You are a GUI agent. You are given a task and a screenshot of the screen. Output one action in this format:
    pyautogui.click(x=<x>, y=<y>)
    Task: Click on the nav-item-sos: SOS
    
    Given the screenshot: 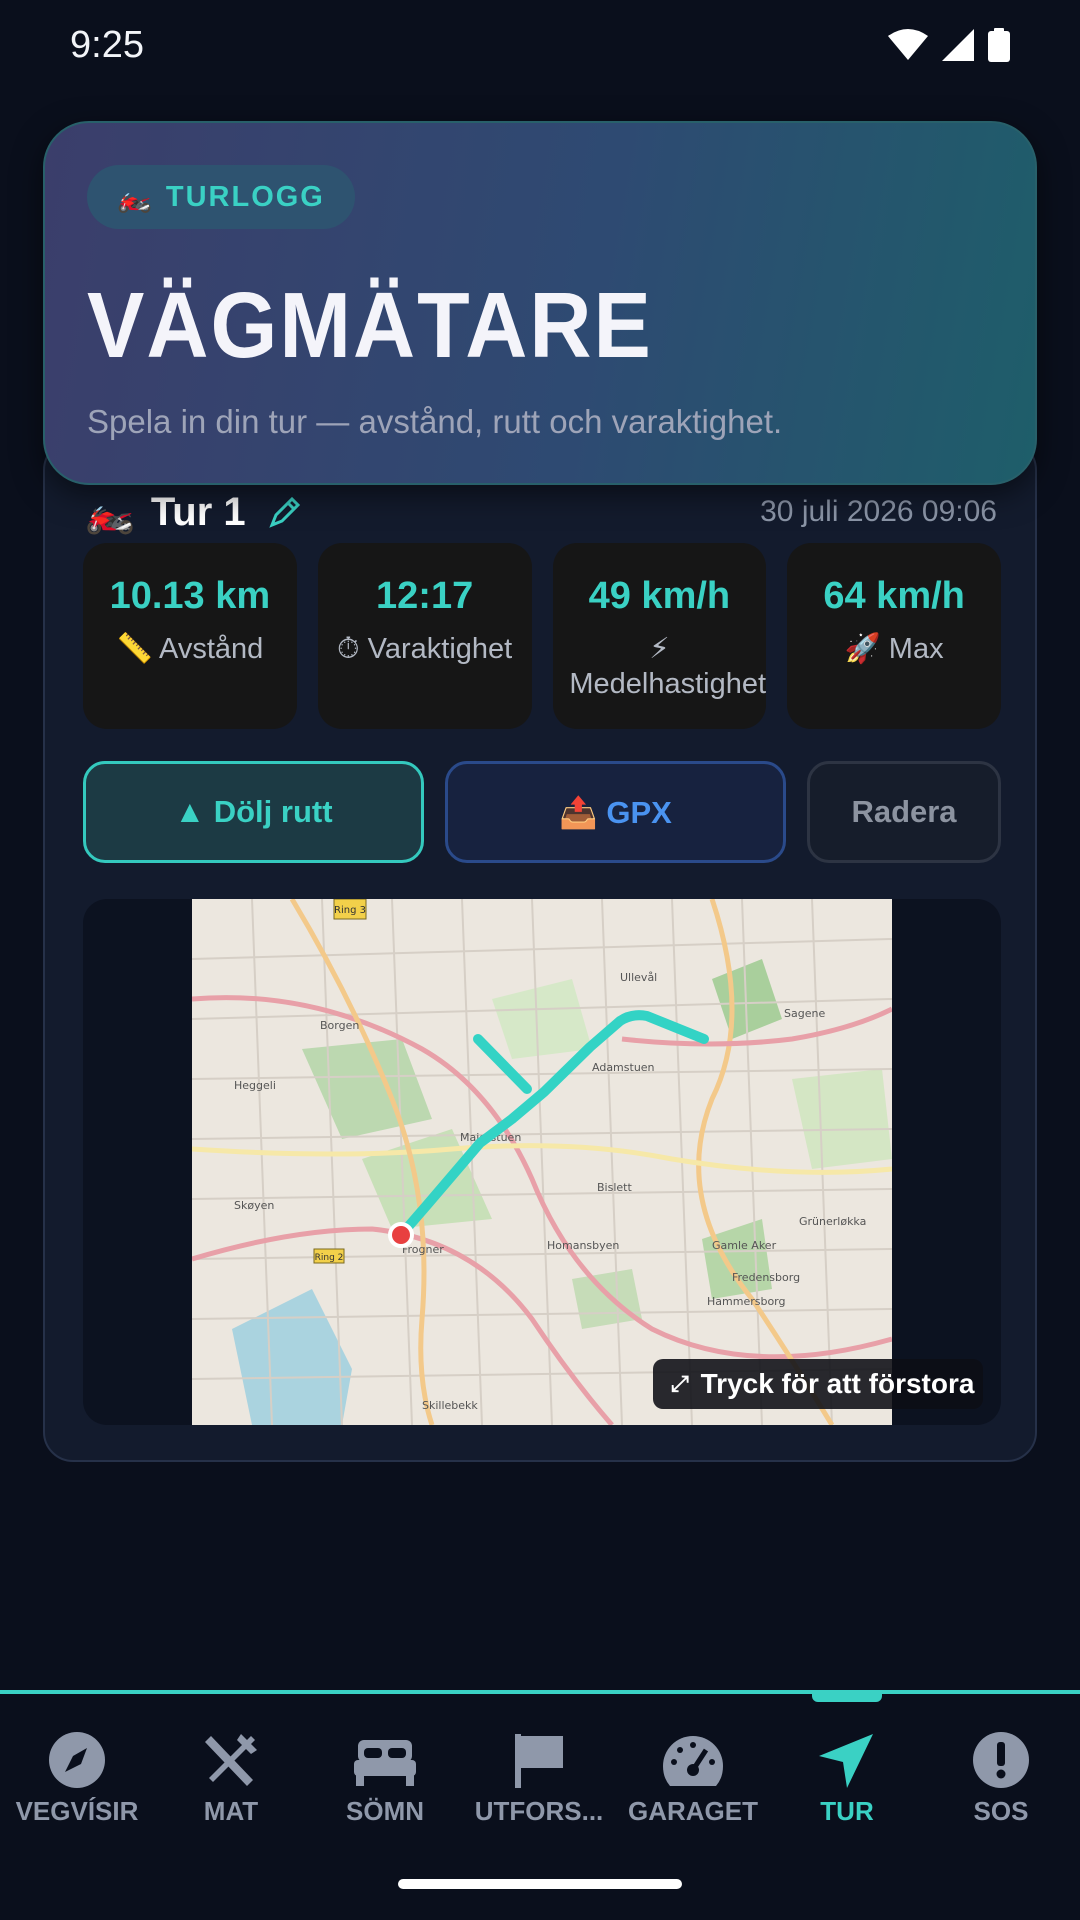 What is the action you would take?
    pyautogui.click(x=1001, y=1778)
    